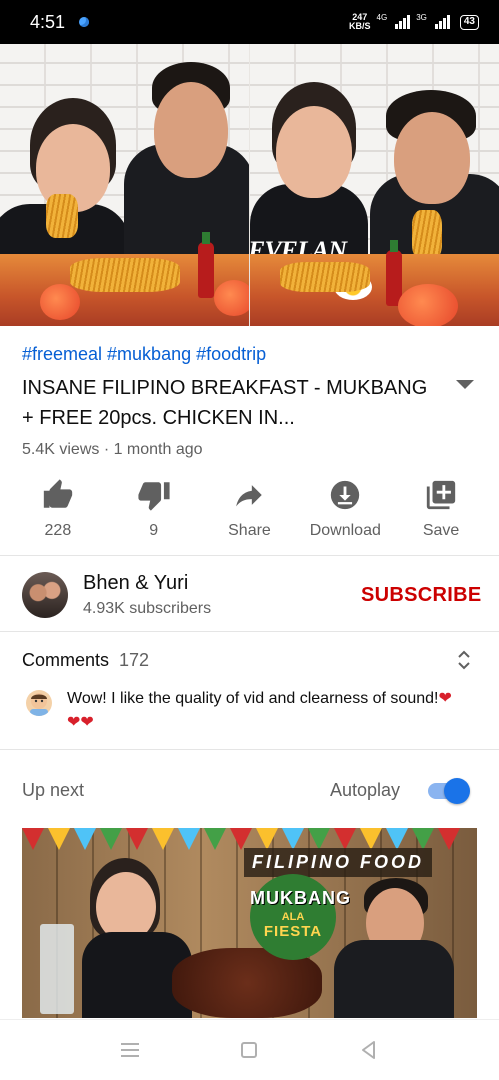 The width and height of the screenshot is (499, 1080). Describe the element at coordinates (338, 862) in the screenshot. I see `thumbnail-banner: FILIPINO FOOD` at that location.